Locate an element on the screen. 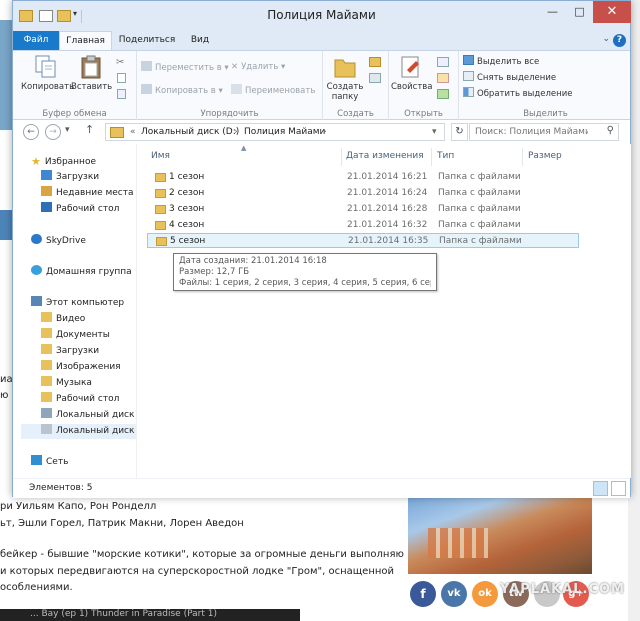  nav-network: Сеть is located at coordinates (49, 462).